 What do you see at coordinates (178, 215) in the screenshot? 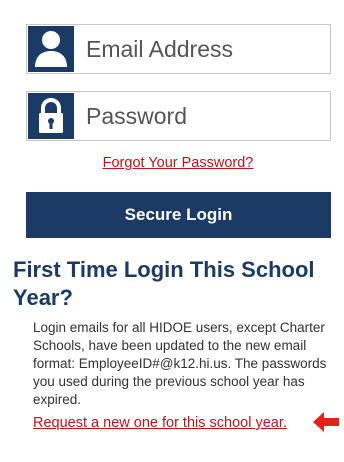
I see `secure-login-button: Secure Login` at bounding box center [178, 215].